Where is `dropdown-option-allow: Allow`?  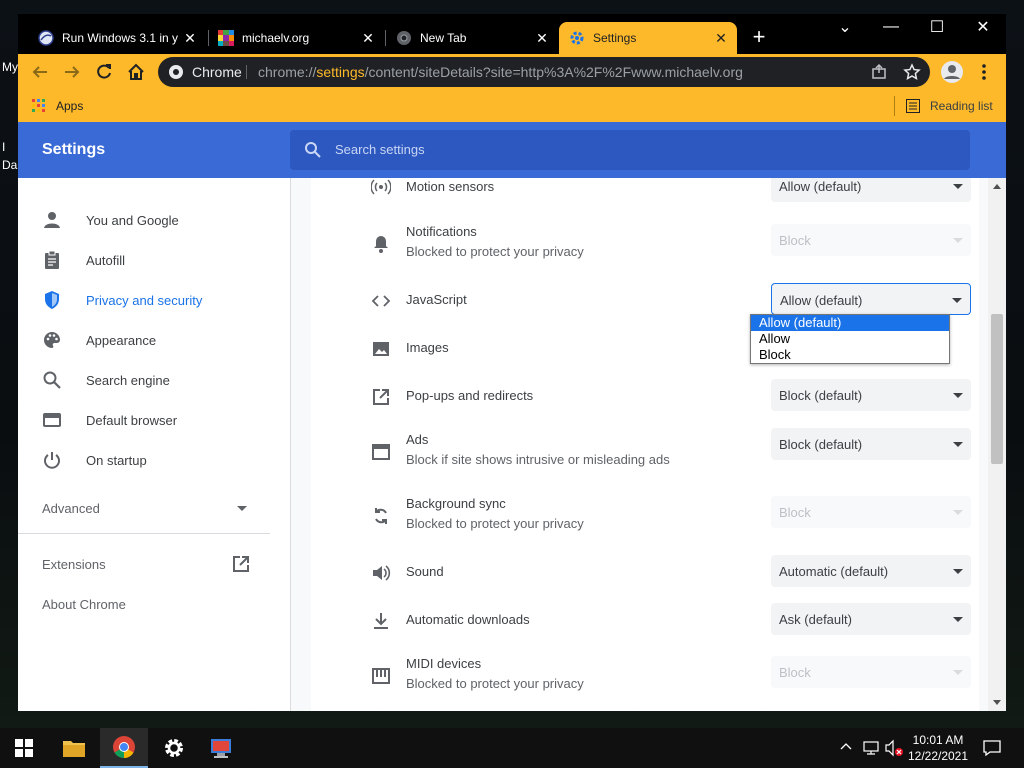
dropdown-option-allow: Allow is located at coordinates (850, 339).